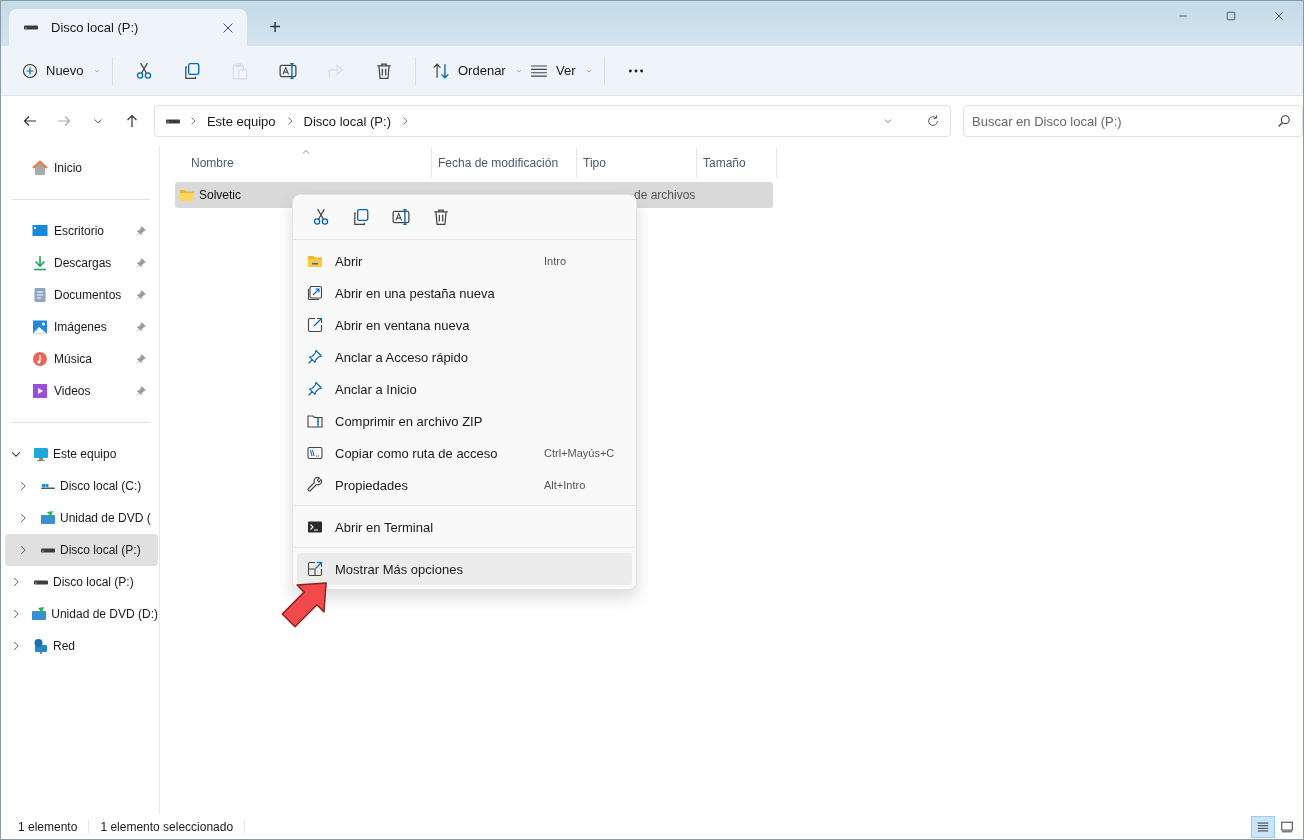 The height and width of the screenshot is (840, 1304). Describe the element at coordinates (933, 121) in the screenshot. I see `refresh-icon` at that location.